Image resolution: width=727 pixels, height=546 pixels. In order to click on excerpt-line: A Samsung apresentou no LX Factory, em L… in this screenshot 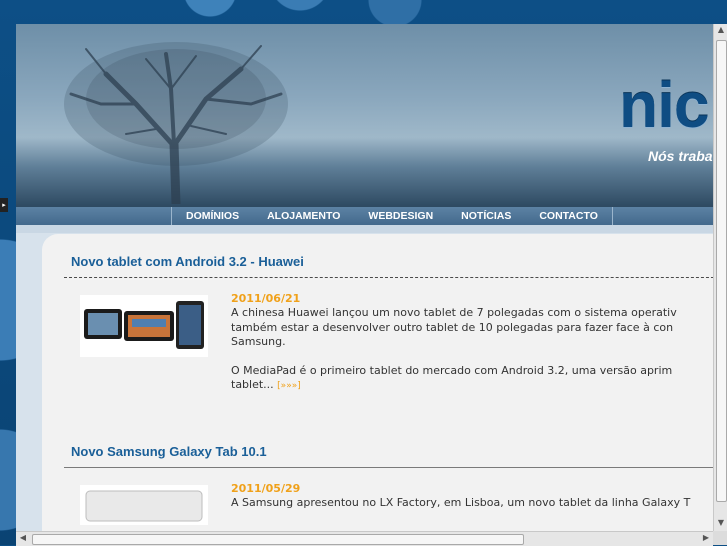, I will do `click(461, 502)`.